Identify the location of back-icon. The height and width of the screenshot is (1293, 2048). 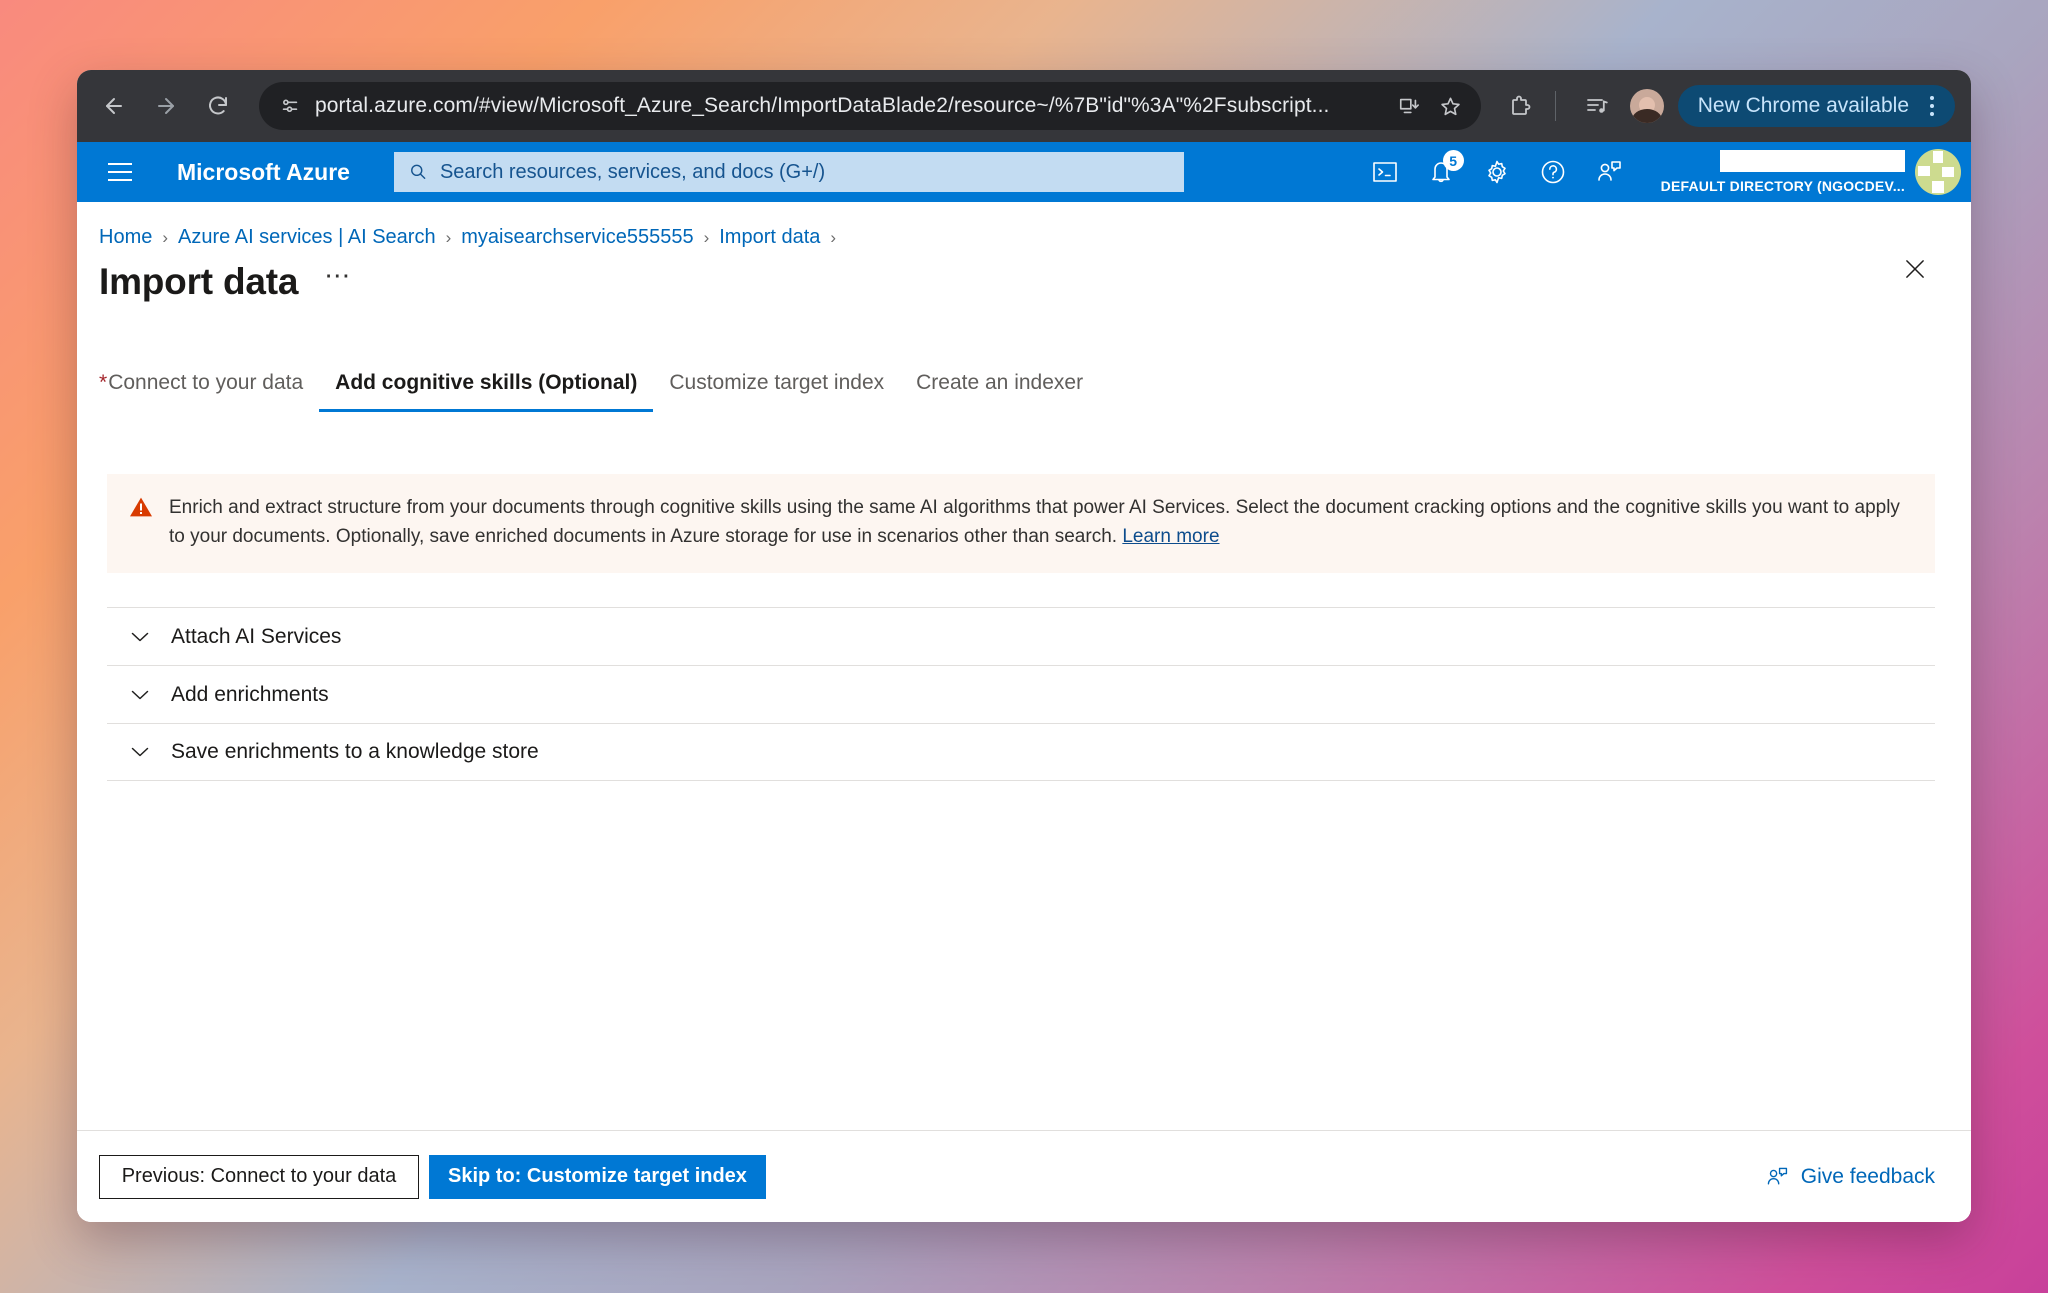
(114, 106).